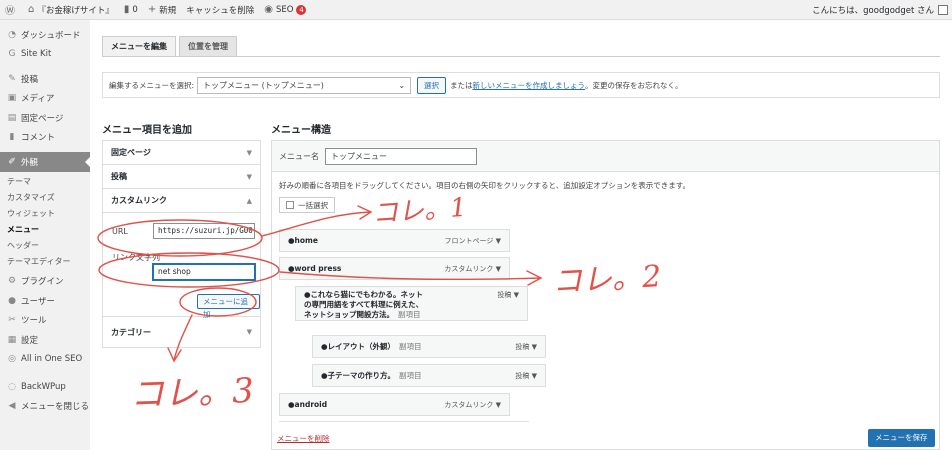  What do you see at coordinates (45, 138) in the screenshot?
I see `sidebar-item-comments: ▮ コメント` at bounding box center [45, 138].